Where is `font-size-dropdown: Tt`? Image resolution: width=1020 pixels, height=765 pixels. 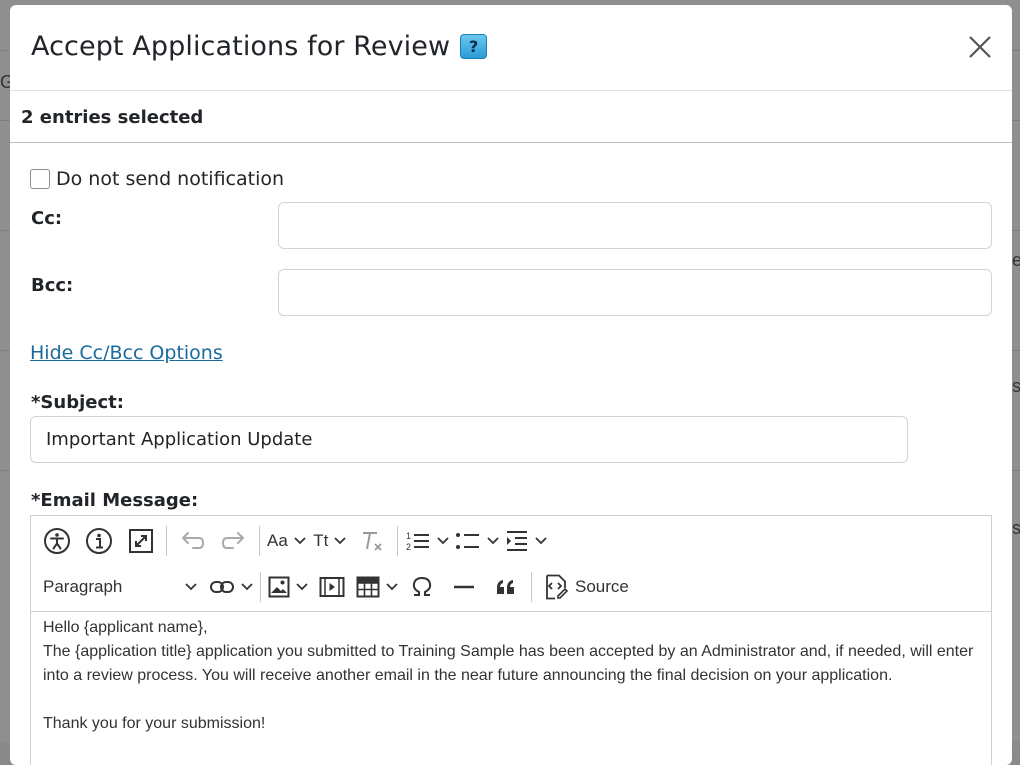
font-size-dropdown: Tt is located at coordinates (330, 541).